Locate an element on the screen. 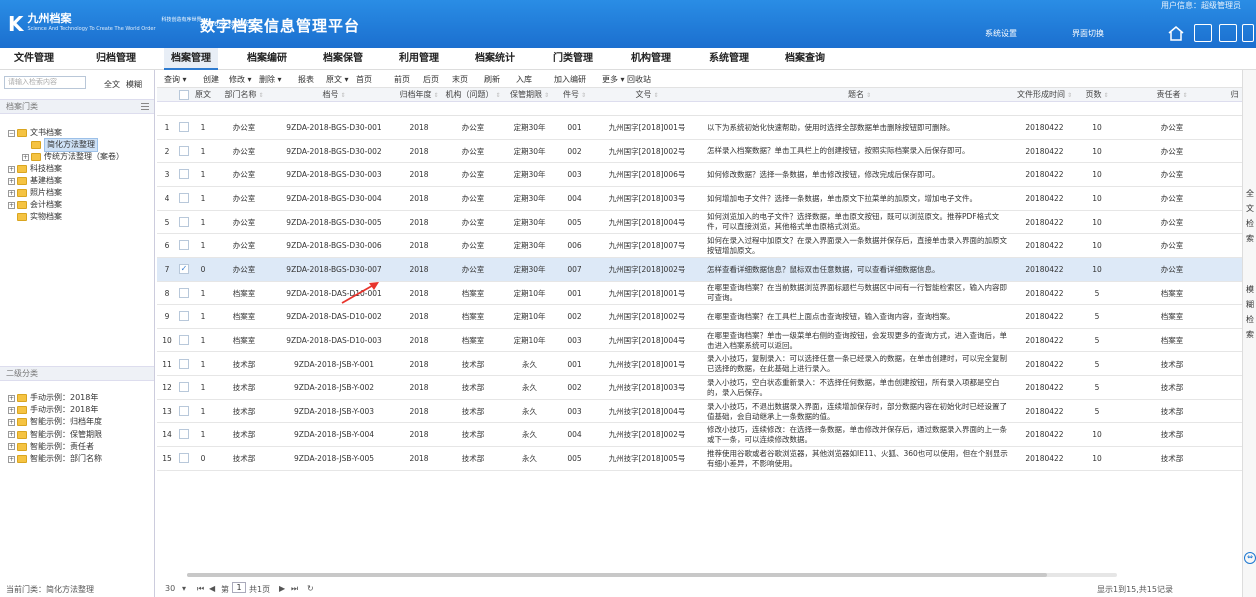  prev-page-icon: ◀ is located at coordinates (212, 588).